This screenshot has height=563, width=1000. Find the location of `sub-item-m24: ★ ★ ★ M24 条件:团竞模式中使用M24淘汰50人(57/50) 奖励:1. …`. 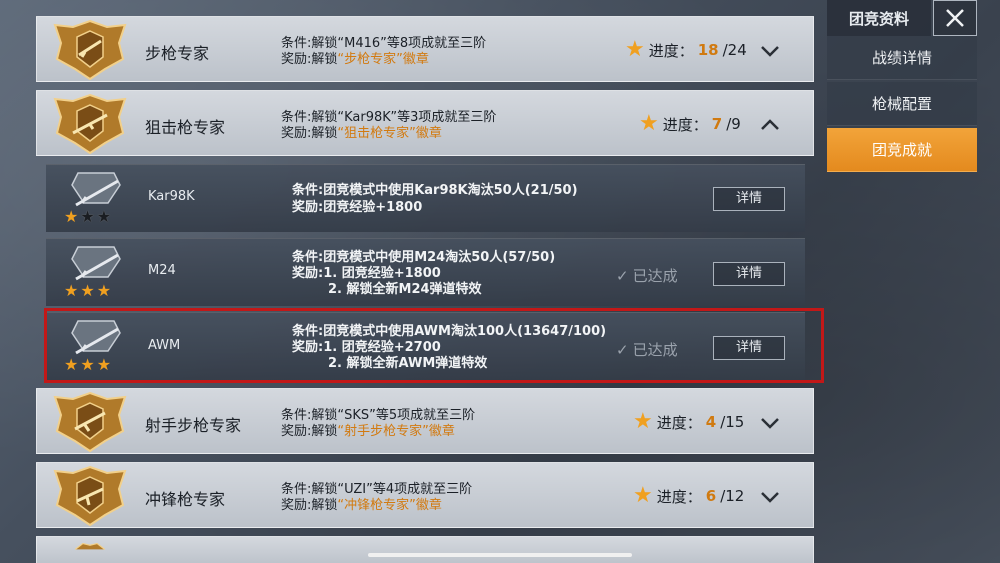

sub-item-m24: ★ ★ ★ M24 条件:团竞模式中使用M24淘汰50人(57/50) 奖励:1. … is located at coordinates (425, 272).